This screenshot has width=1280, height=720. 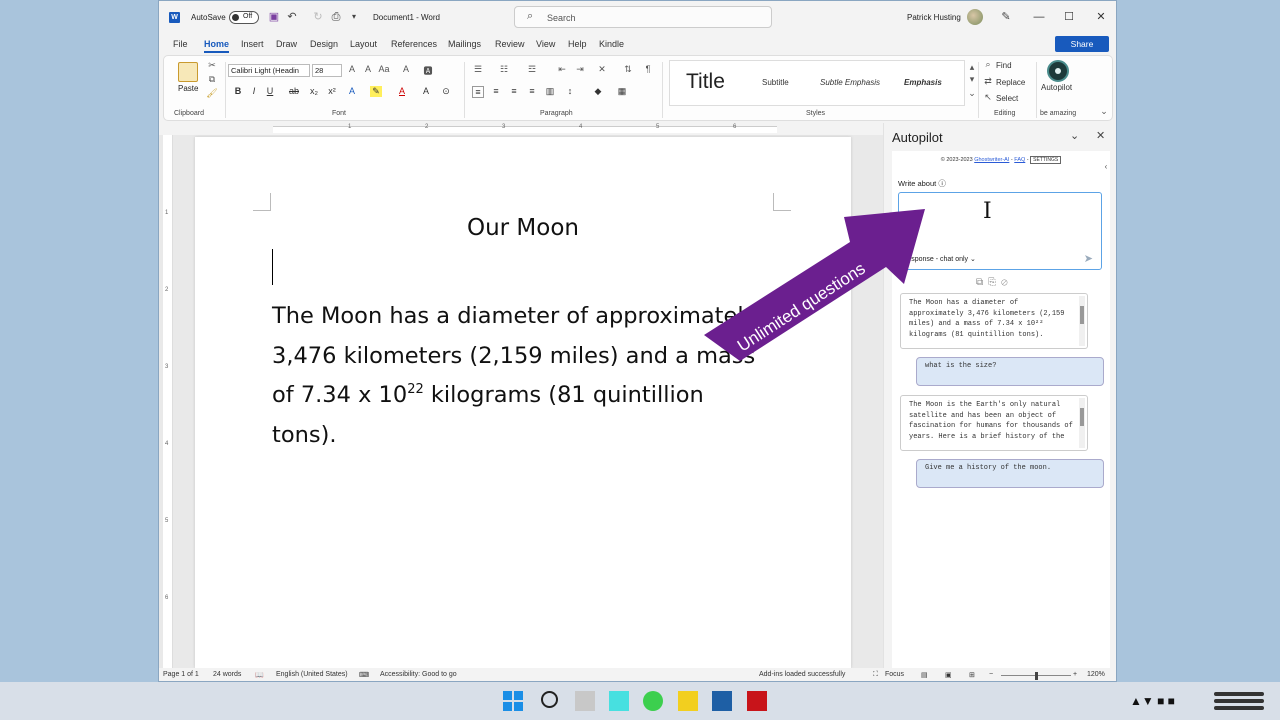 I want to click on autopilot-button: Autopilot, so click(x=1056, y=87).